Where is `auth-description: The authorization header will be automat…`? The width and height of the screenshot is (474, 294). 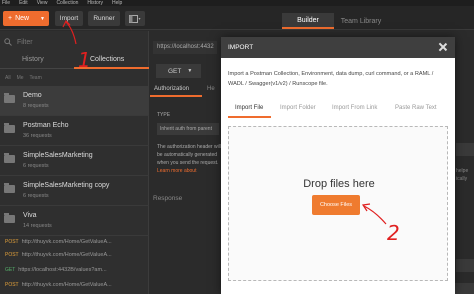
auth-description: The authorization header will be automat… is located at coordinates (189, 159).